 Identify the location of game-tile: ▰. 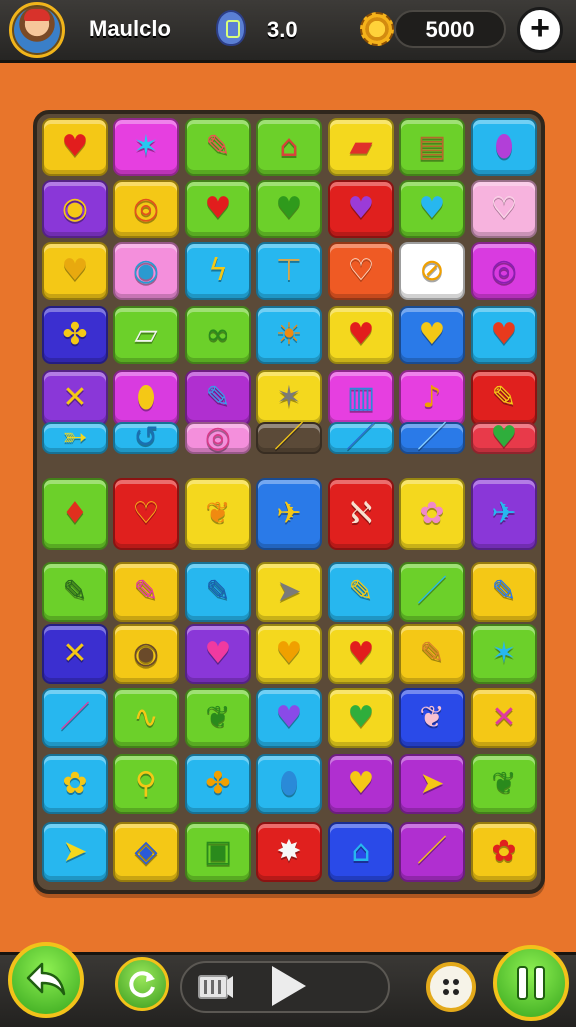
(361, 147).